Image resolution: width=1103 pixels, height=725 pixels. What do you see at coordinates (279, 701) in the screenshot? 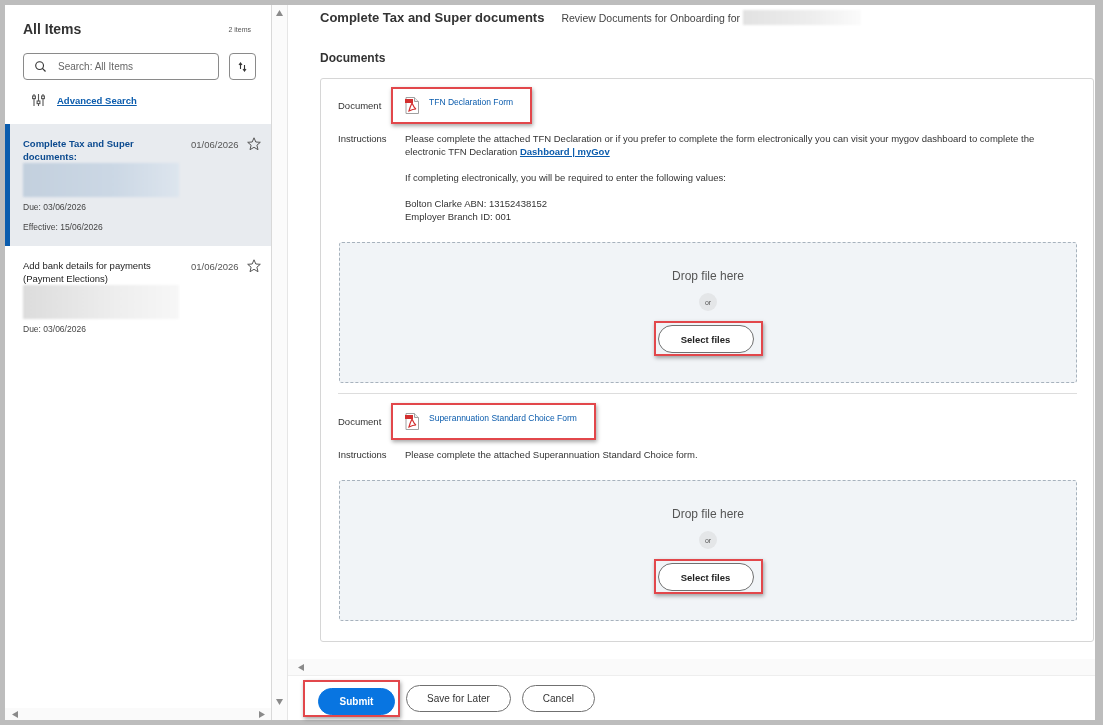
I see `scroll-down-icon` at bounding box center [279, 701].